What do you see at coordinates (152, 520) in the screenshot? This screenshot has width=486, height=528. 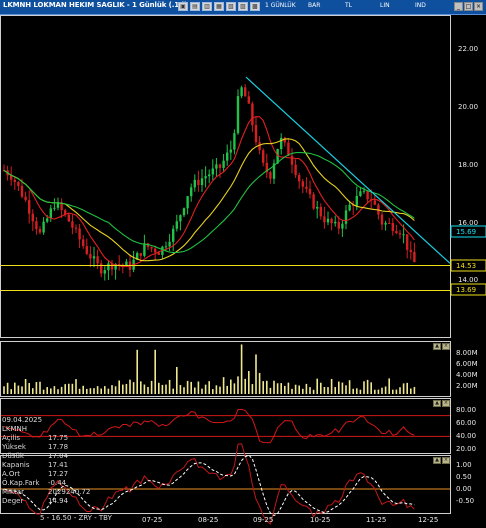 I see `time-label: 07-25` at bounding box center [152, 520].